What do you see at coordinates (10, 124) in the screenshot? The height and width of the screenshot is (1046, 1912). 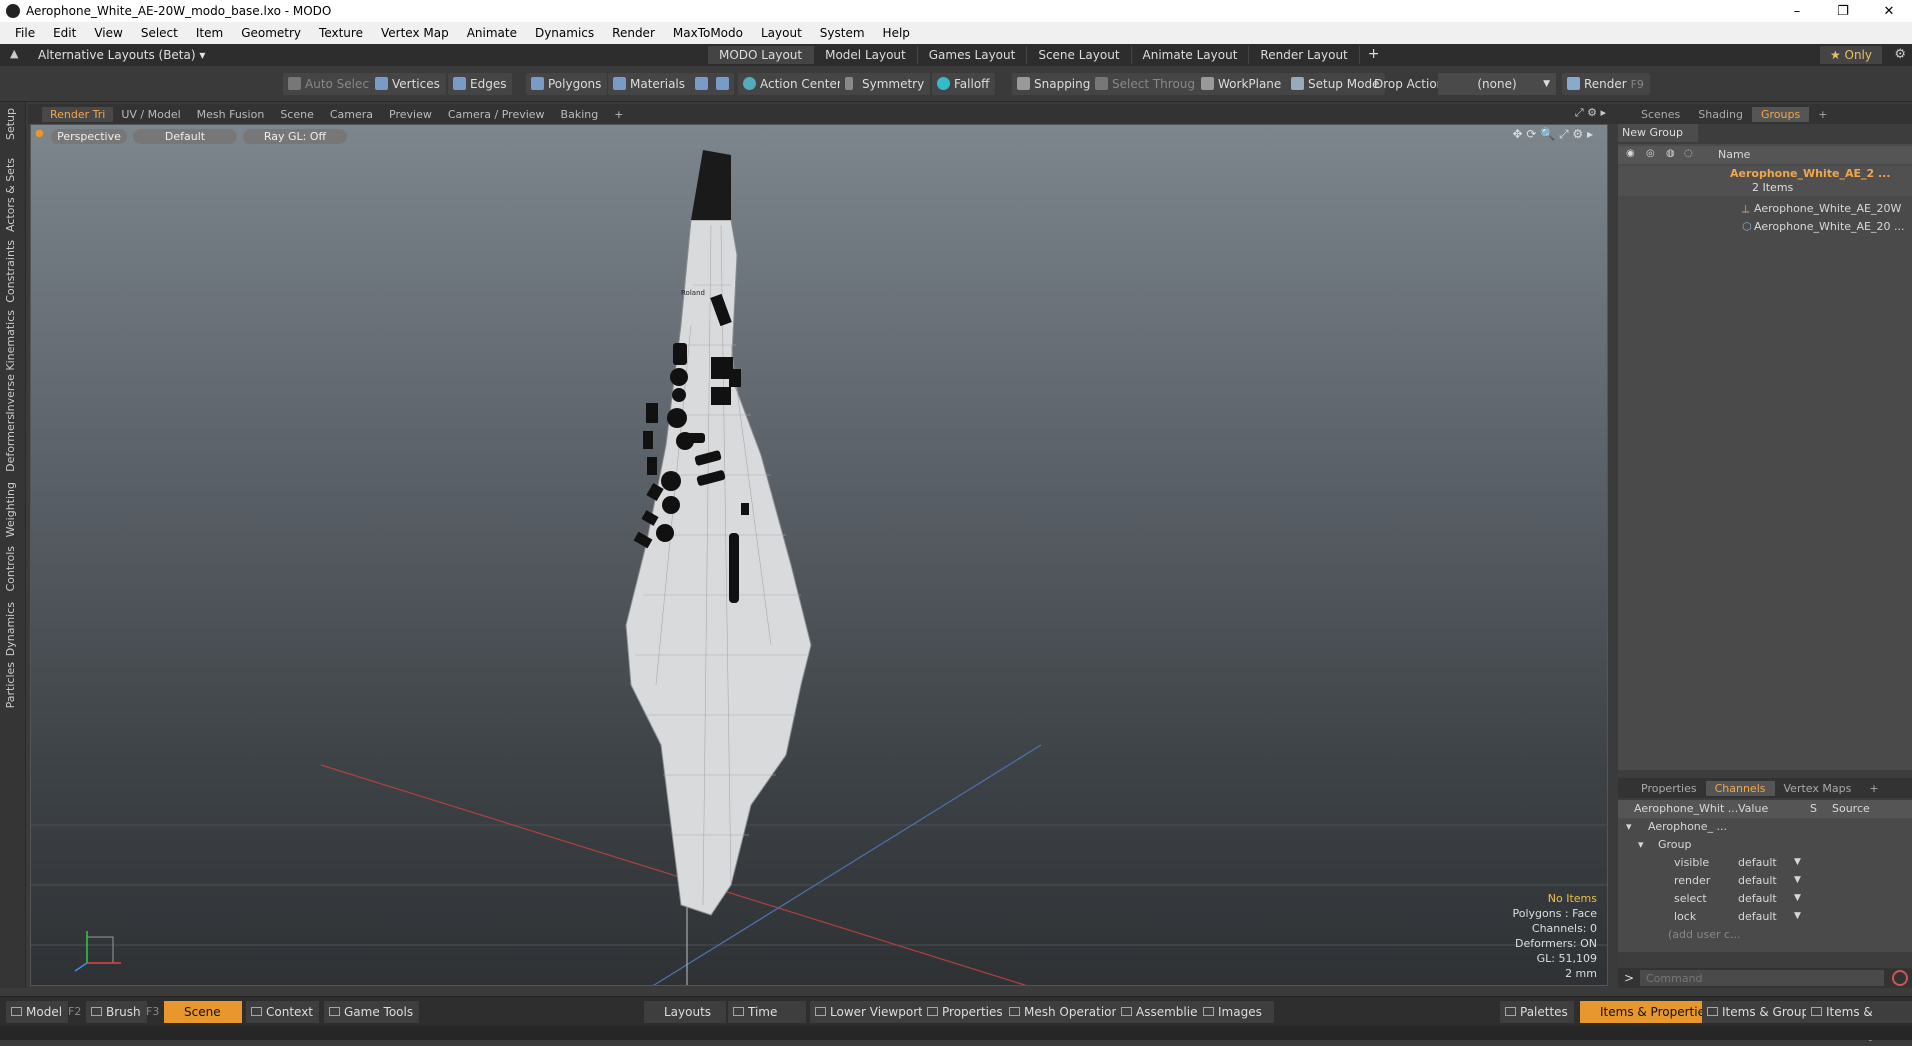 I see `tab-setup: Setup` at bounding box center [10, 124].